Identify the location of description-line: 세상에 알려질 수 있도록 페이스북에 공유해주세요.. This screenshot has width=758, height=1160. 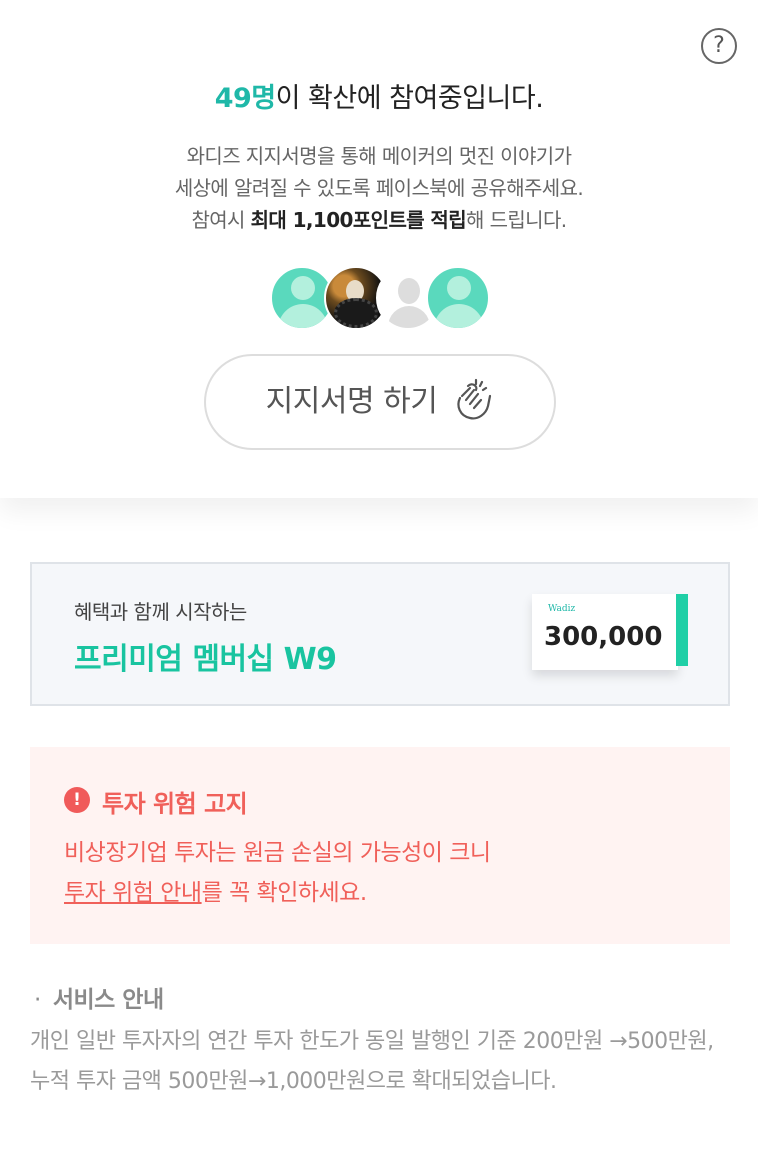
(379, 188).